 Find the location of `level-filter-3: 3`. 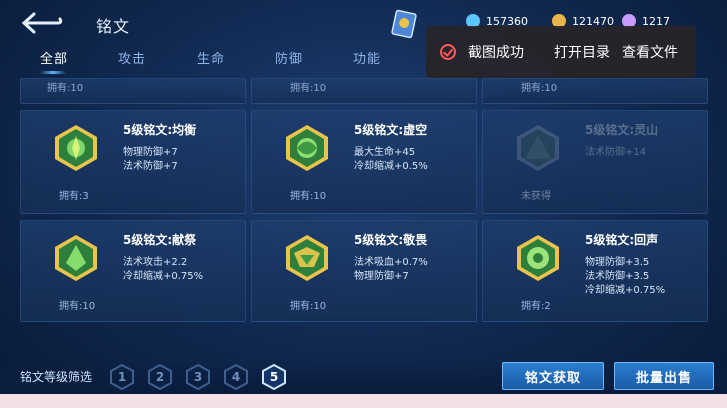

level-filter-3: 3 is located at coordinates (198, 377).